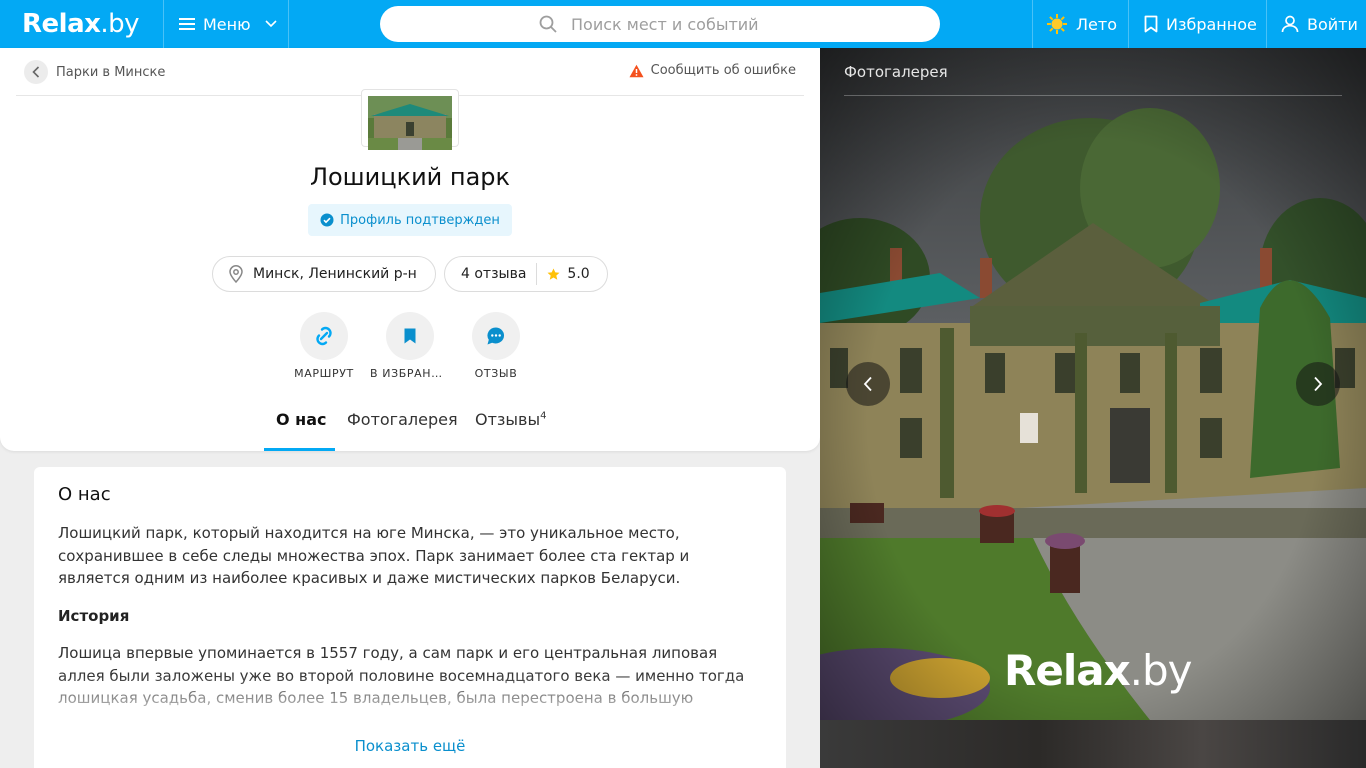 This screenshot has width=1366, height=768. I want to click on tab-reviews: Отзывы4, so click(511, 419).